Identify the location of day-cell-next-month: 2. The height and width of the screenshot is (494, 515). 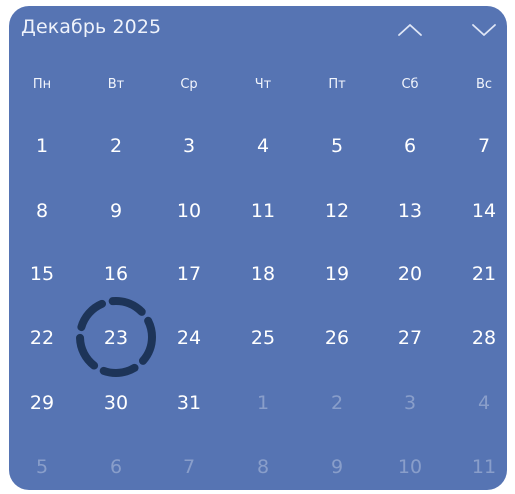
(337, 403).